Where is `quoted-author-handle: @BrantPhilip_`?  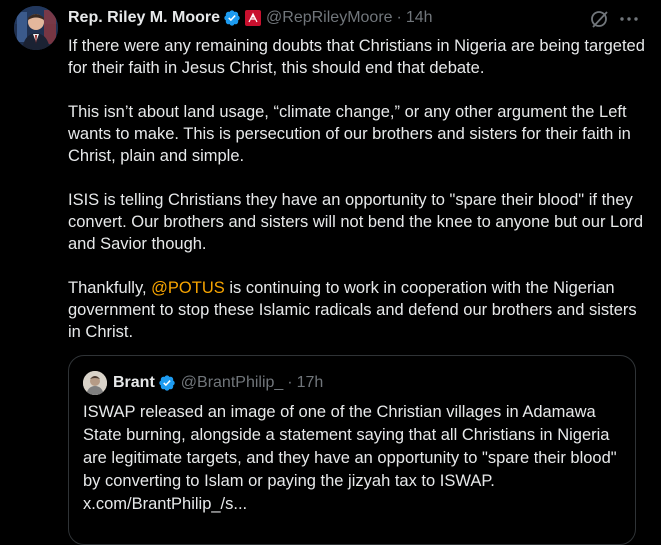
quoted-author-handle: @BrantPhilip_ is located at coordinates (232, 383).